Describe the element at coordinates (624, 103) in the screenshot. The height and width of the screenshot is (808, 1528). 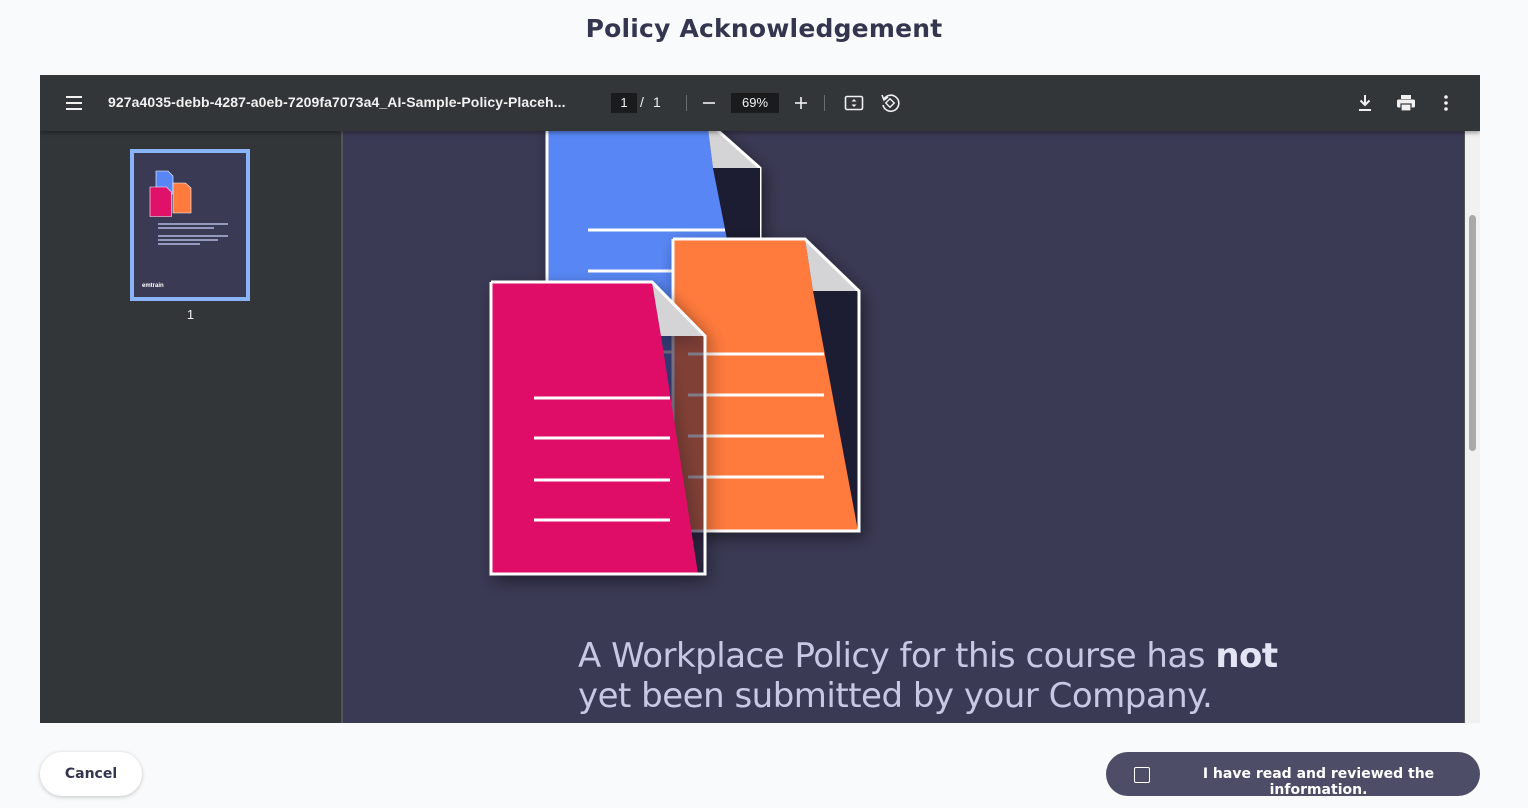
I see `page-number-input: 1` at that location.